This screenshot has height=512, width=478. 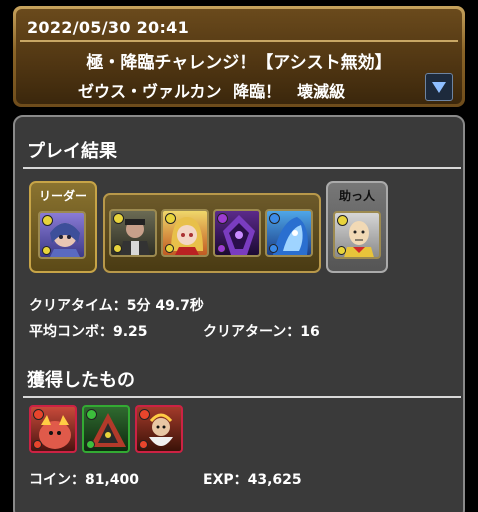 I want to click on dungeon-title: 極・降臨チャレンジ！【アシスト無効】, so click(x=239, y=63).